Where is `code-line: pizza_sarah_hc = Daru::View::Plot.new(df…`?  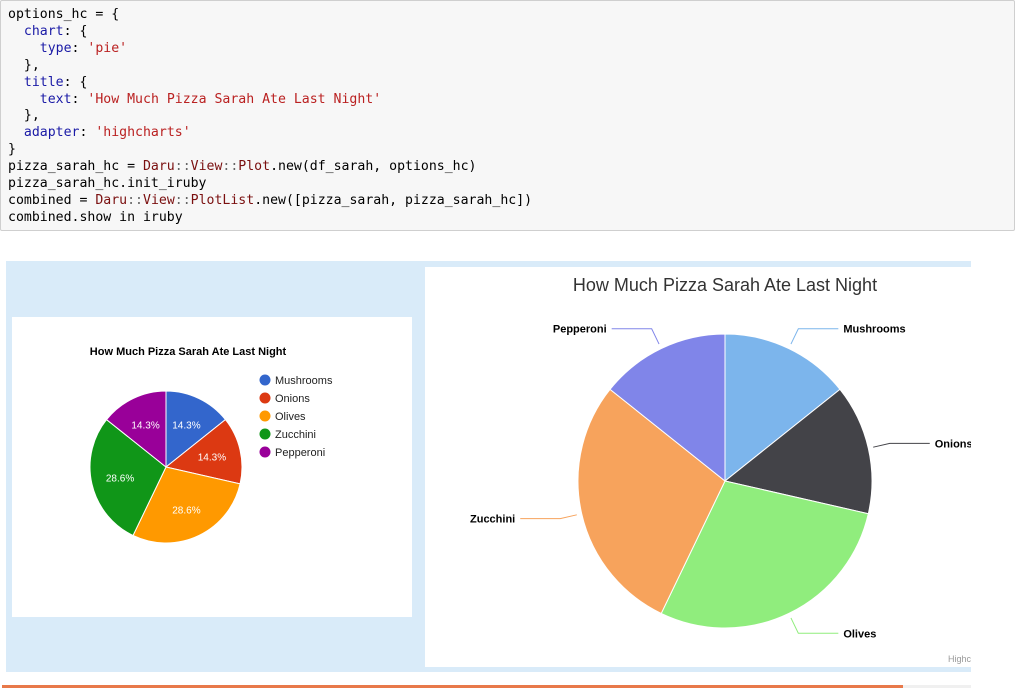 code-line: pizza_sarah_hc = Daru::View::Plot.new(df… is located at coordinates (242, 166).